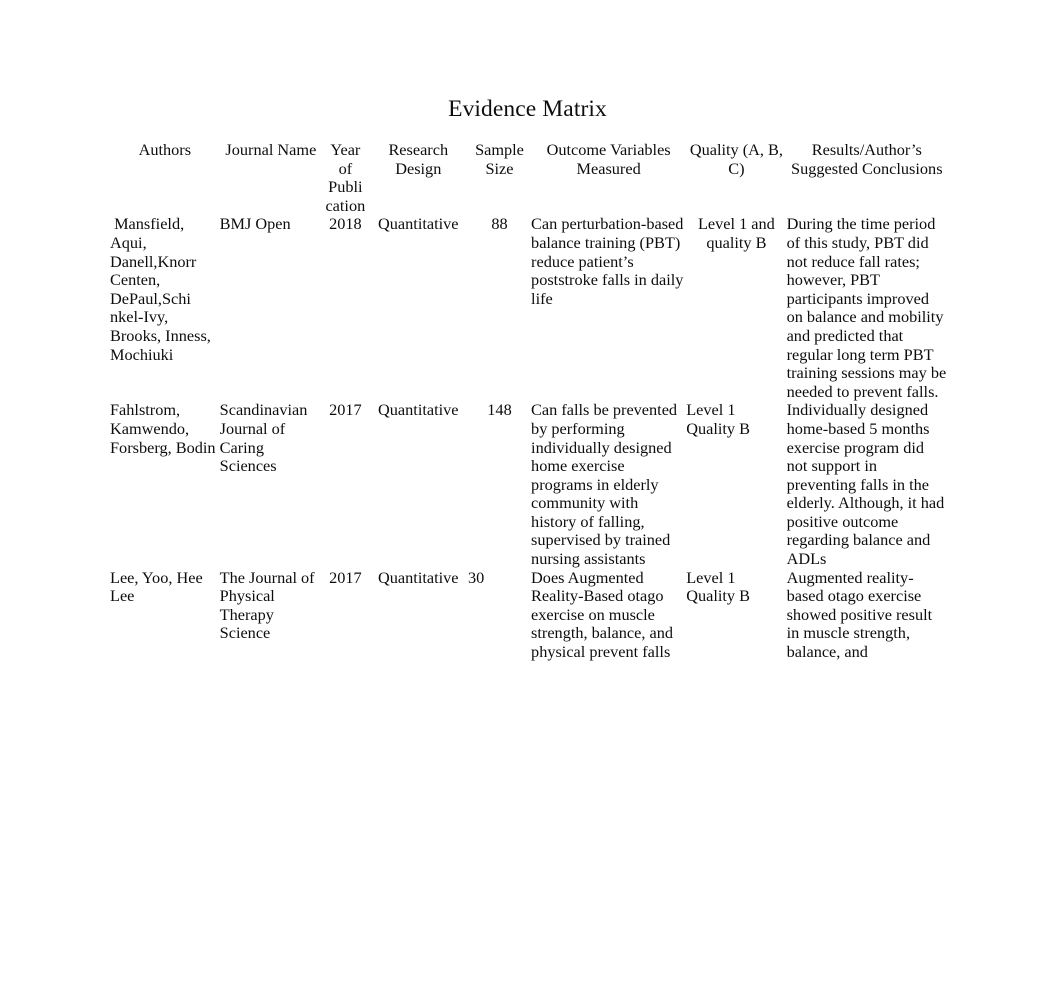 The image size is (1062, 1006). Describe the element at coordinates (476, 577) in the screenshot. I see `cell-sample-size: 30` at that location.